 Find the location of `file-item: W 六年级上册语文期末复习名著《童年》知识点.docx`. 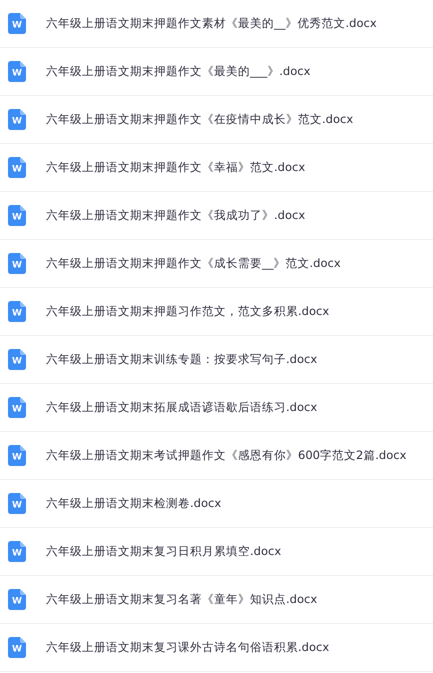

file-item: W 六年级上册语文期末复习名著《童年》知识点.docx is located at coordinates (216, 600).